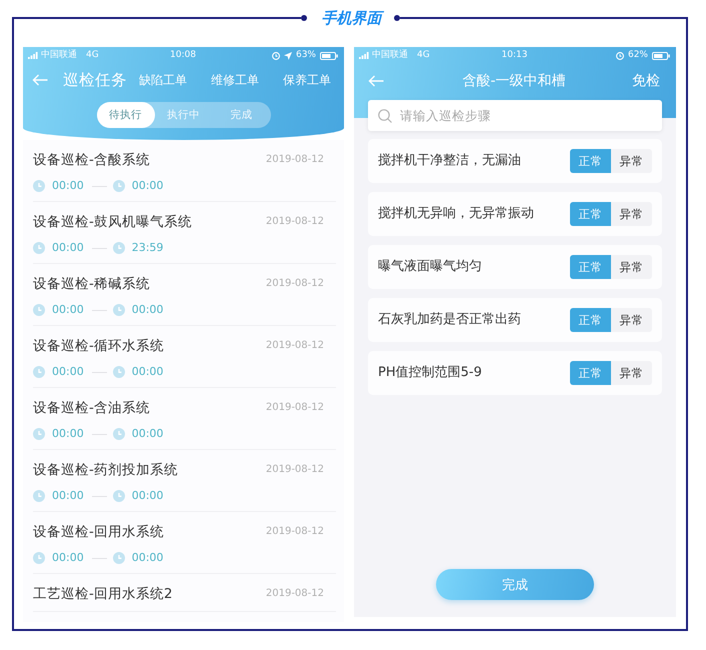 Image resolution: width=706 pixels, height=650 pixels. What do you see at coordinates (102, 594) in the screenshot?
I see `task-title: 工艺巡检-回用水系统2` at bounding box center [102, 594].